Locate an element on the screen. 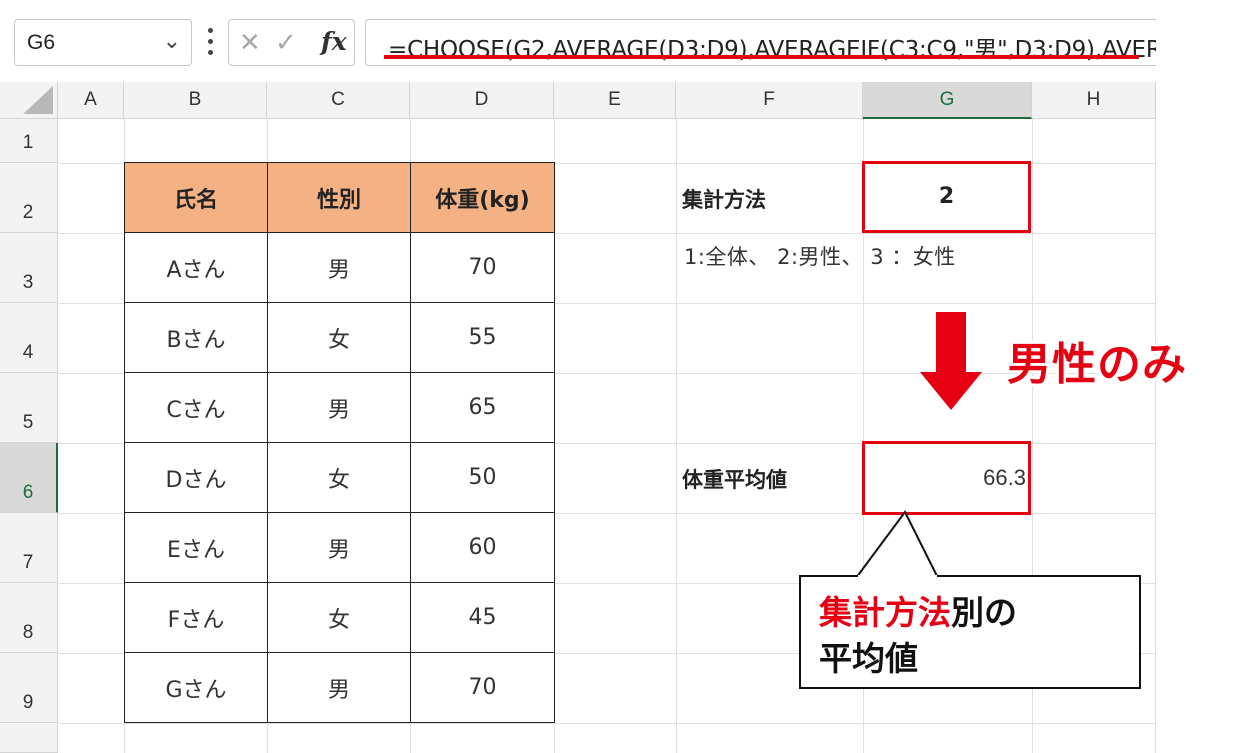  cell-weight: 55 is located at coordinates (482, 337).